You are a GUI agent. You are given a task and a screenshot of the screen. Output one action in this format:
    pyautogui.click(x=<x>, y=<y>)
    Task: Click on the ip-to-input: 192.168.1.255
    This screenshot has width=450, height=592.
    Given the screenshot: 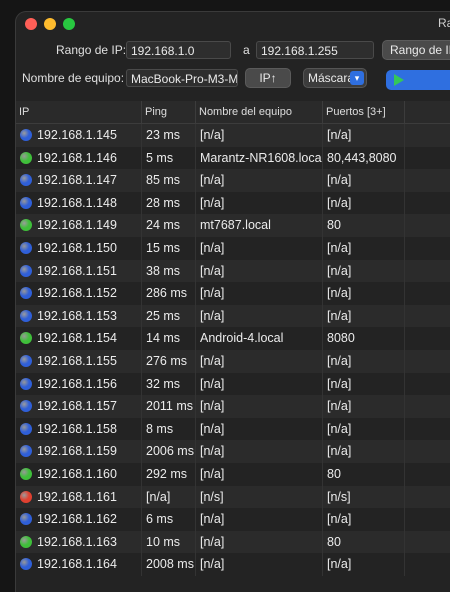 What is the action you would take?
    pyautogui.click(x=315, y=50)
    